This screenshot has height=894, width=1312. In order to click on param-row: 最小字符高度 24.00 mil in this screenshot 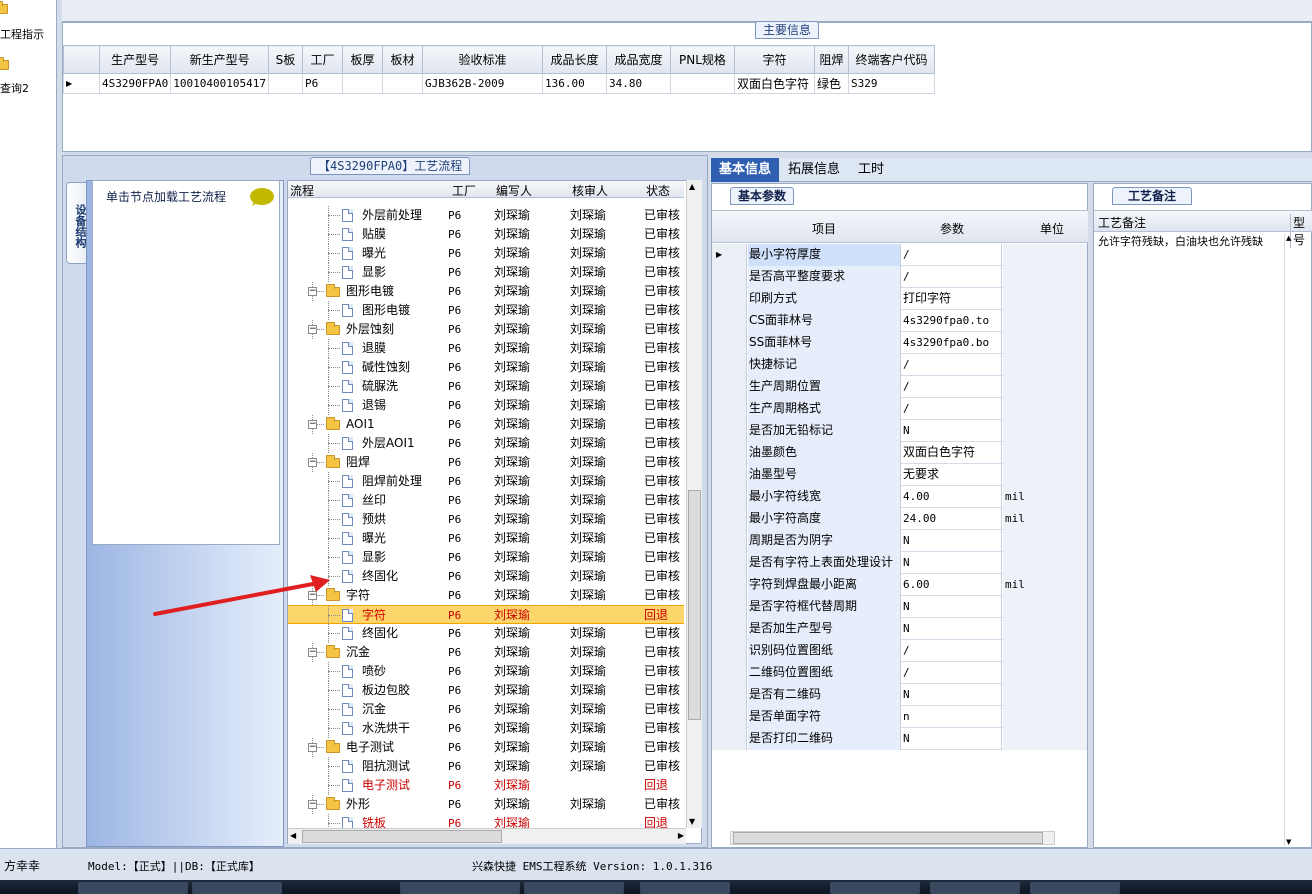, I will do `click(899, 519)`.